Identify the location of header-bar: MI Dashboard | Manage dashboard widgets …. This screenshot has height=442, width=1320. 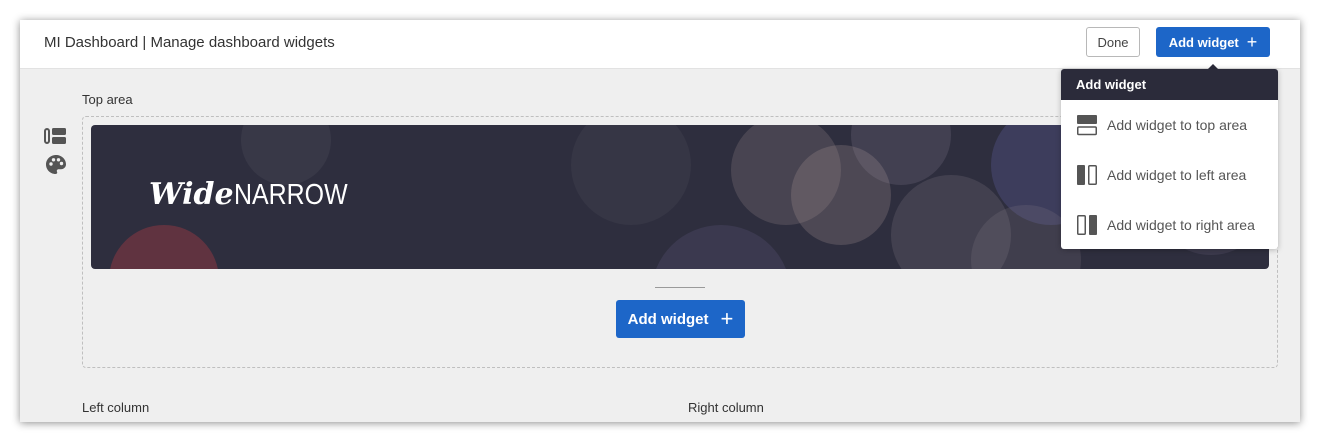
(660, 44).